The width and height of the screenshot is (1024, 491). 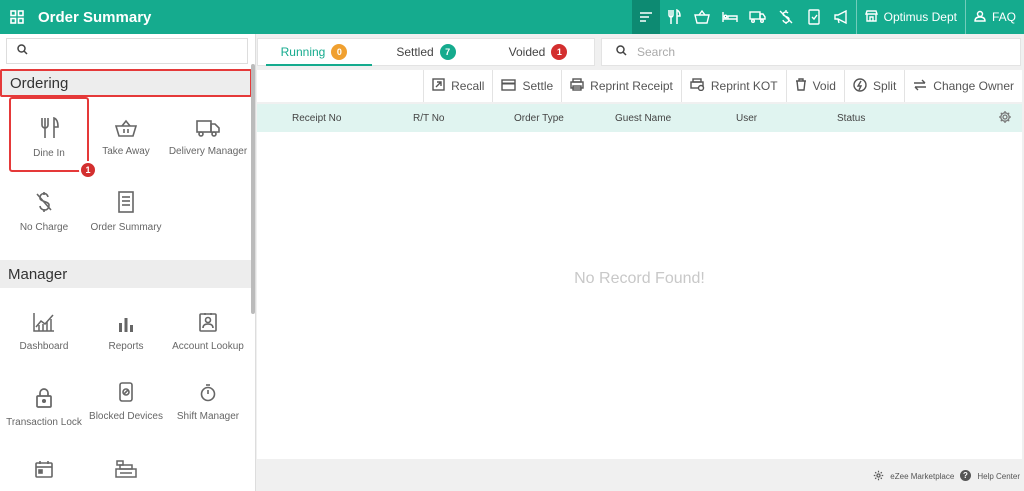 What do you see at coordinates (920, 17) in the screenshot?
I see `department-label: Optimus Dept` at bounding box center [920, 17].